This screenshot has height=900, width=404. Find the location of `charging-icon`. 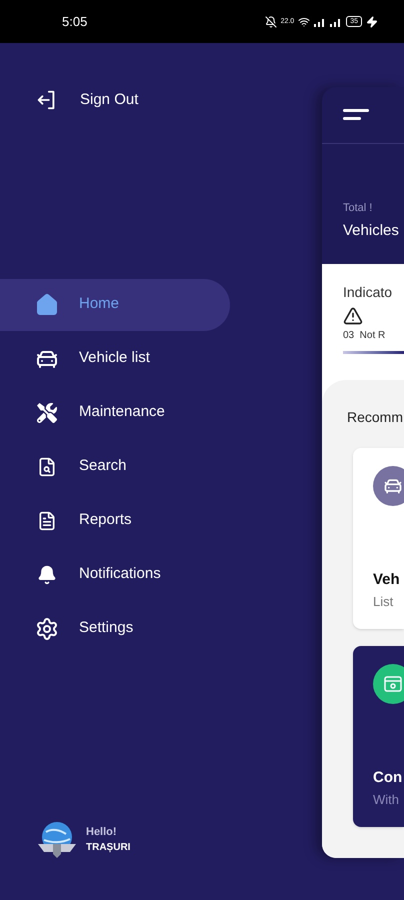

charging-icon is located at coordinates (372, 22).